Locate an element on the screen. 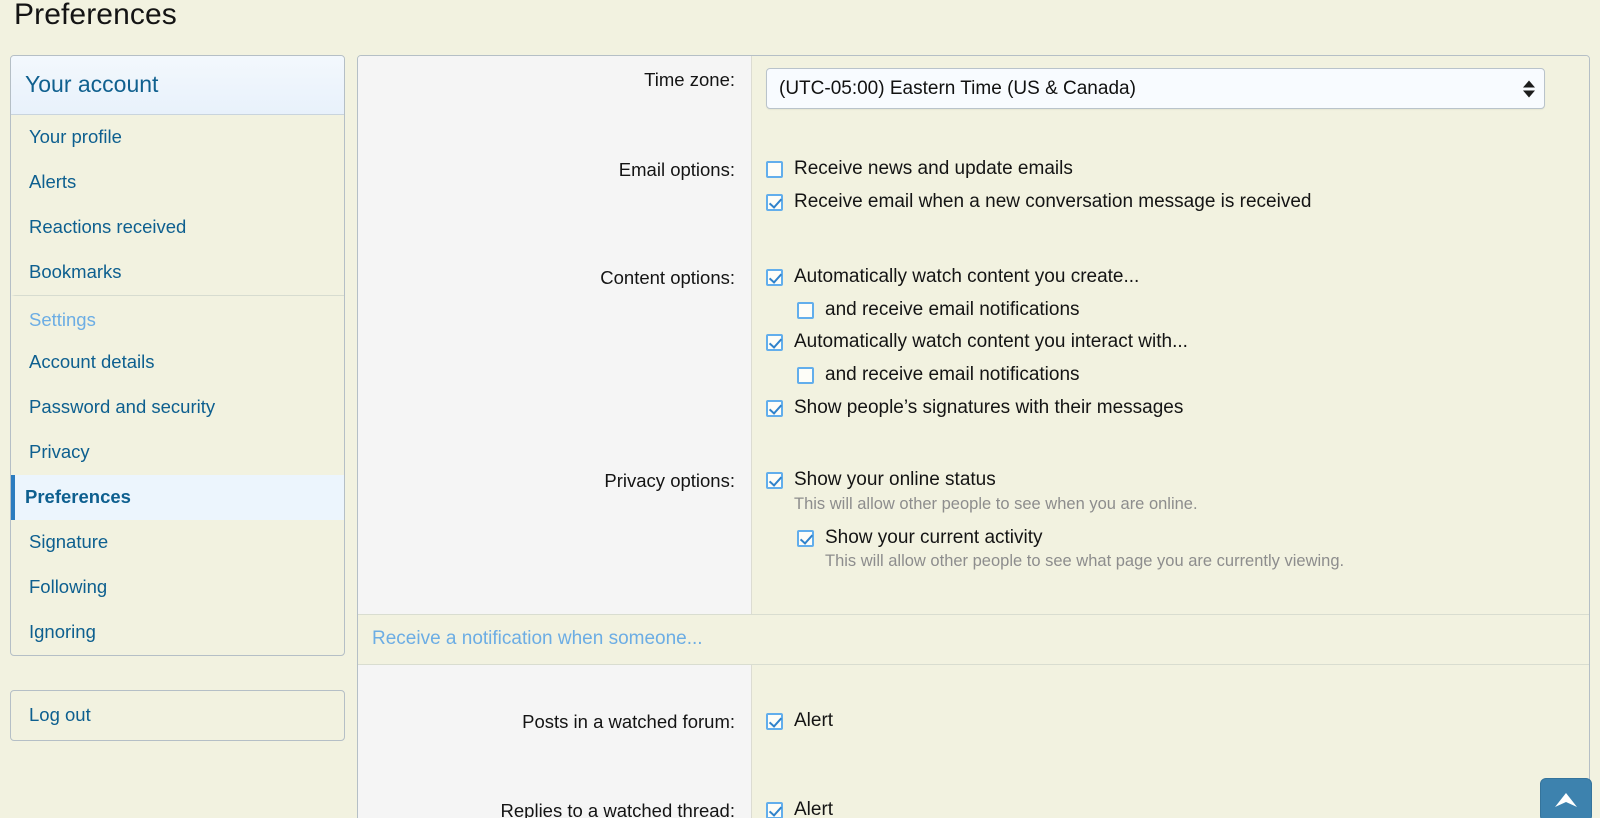 This screenshot has height=818, width=1600. posts-watched-forum-label: Posts in a watched forum: is located at coordinates (628, 722).